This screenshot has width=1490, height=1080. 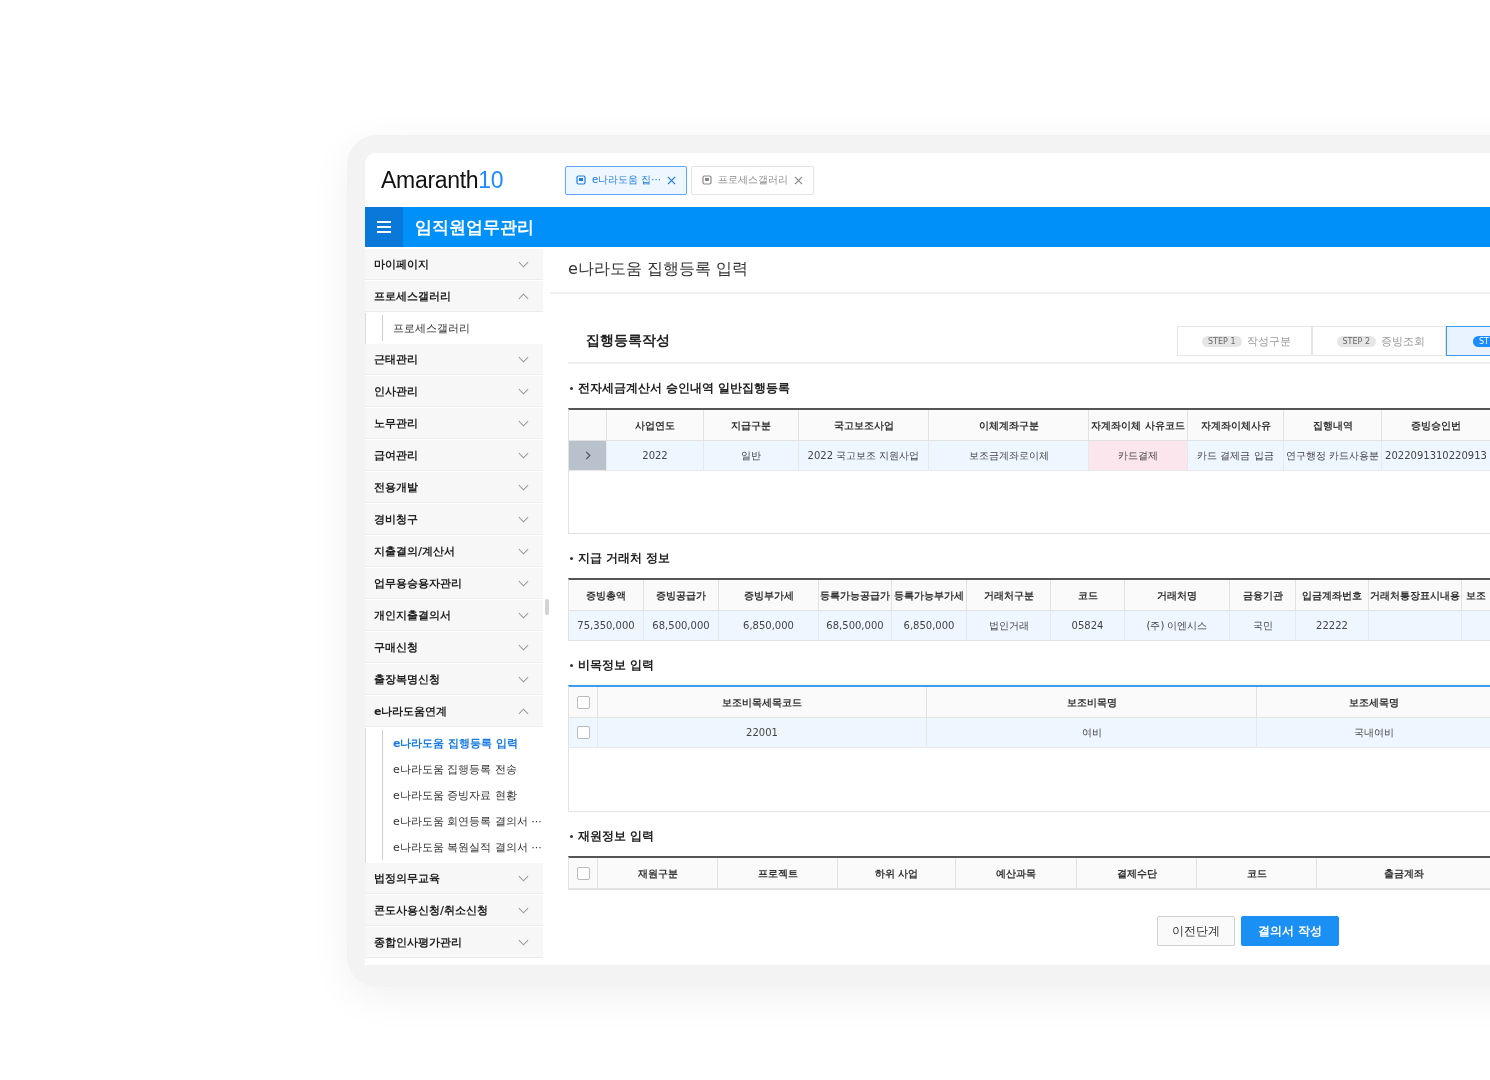 I want to click on table-cell: 2022 국고보조 지원사업, so click(x=864, y=455).